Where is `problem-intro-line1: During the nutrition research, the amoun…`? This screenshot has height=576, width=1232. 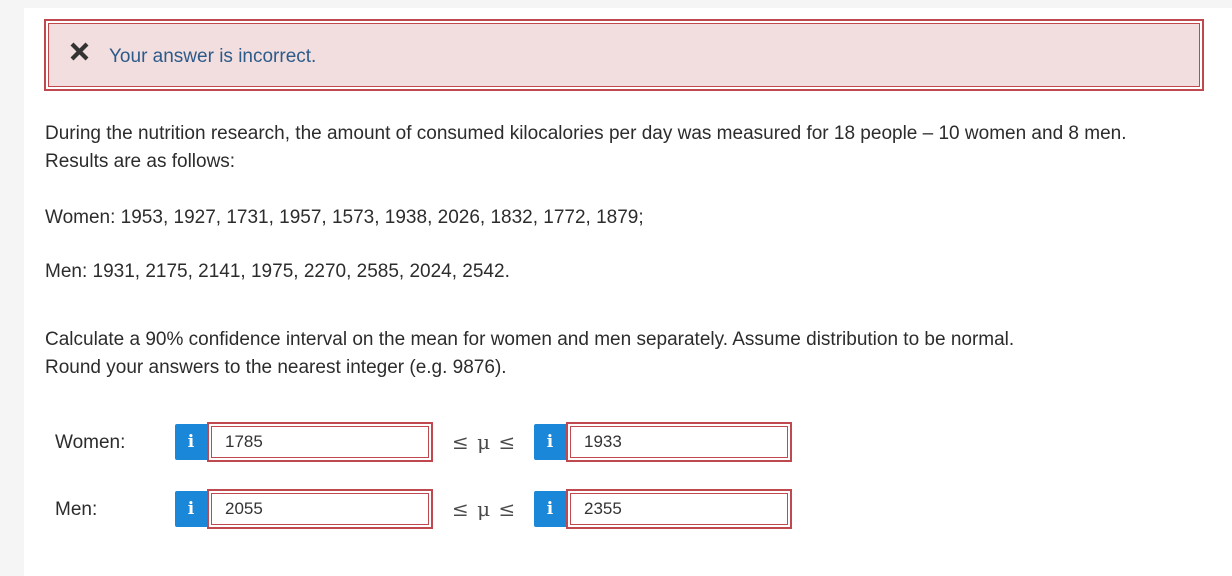 problem-intro-line1: During the nutrition research, the amoun… is located at coordinates (586, 133).